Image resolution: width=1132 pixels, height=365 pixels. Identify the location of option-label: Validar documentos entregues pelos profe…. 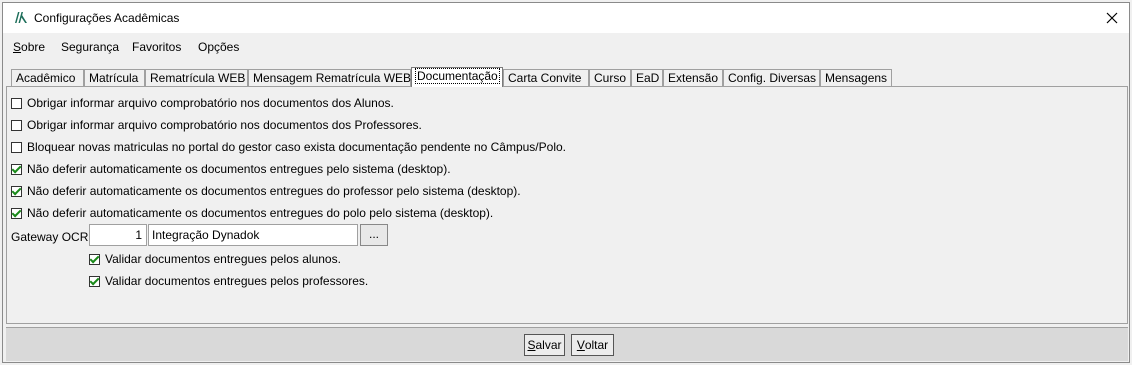
(237, 281).